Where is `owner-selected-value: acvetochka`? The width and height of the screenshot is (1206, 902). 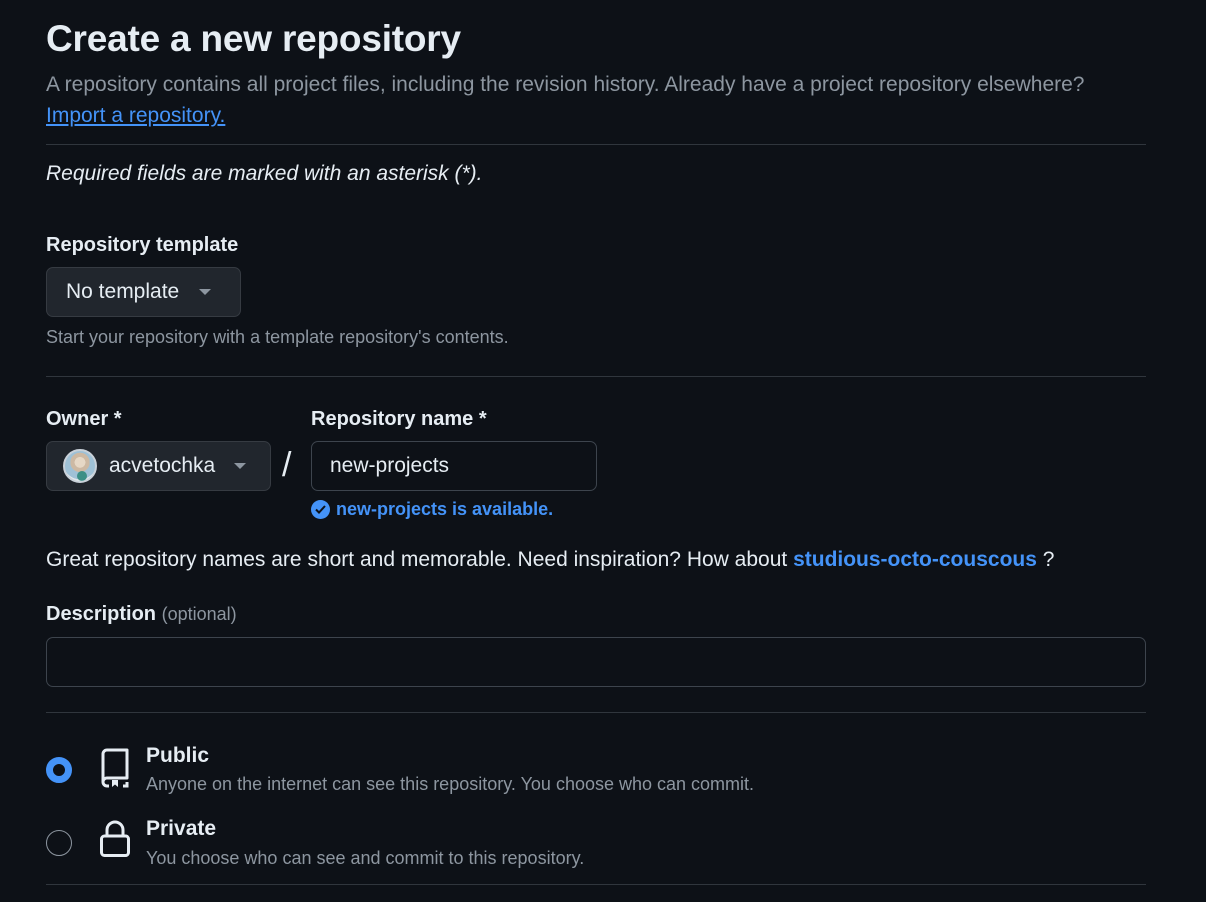 owner-selected-value: acvetochka is located at coordinates (162, 465).